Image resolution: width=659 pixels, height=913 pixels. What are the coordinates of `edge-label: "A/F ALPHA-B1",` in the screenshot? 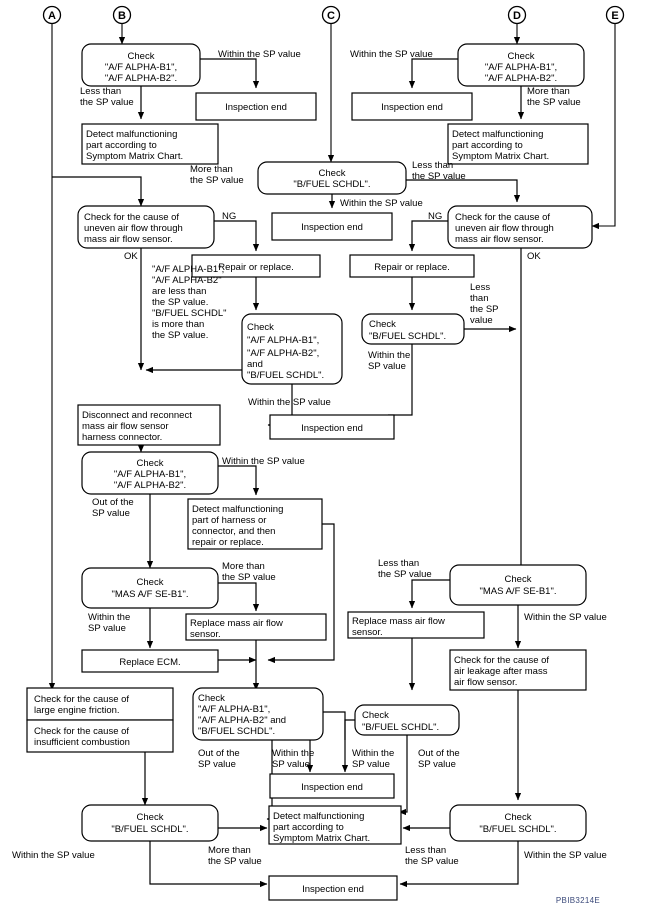 It's located at (188, 269).